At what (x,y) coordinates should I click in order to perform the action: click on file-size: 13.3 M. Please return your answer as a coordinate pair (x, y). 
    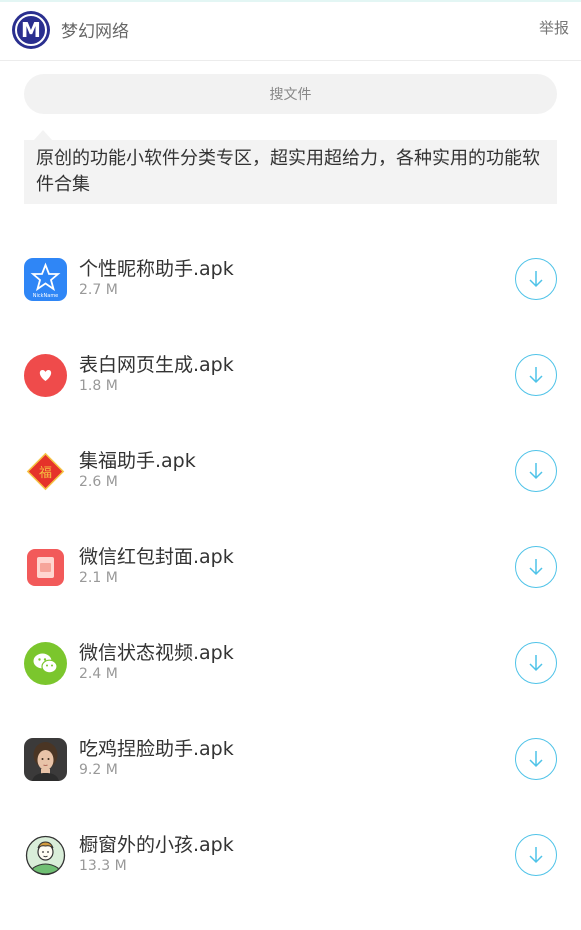
    Looking at the image, I should click on (103, 866).